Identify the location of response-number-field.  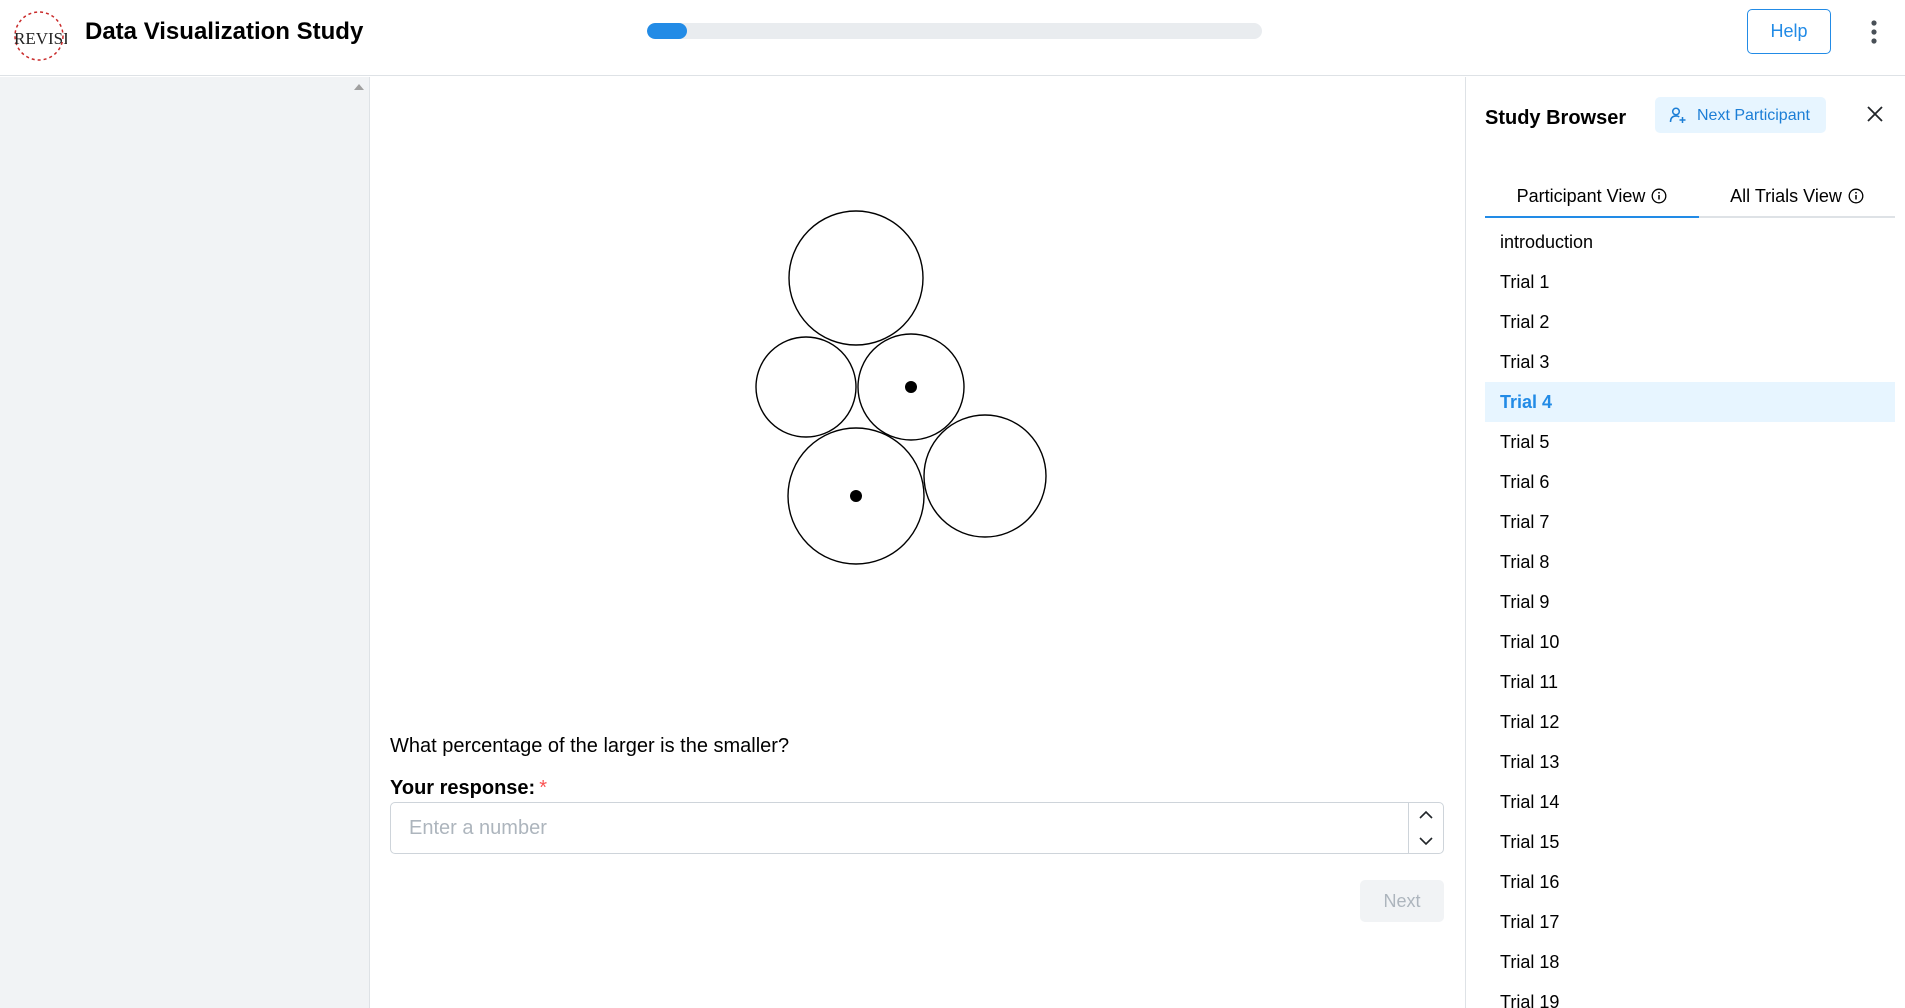
(917, 828).